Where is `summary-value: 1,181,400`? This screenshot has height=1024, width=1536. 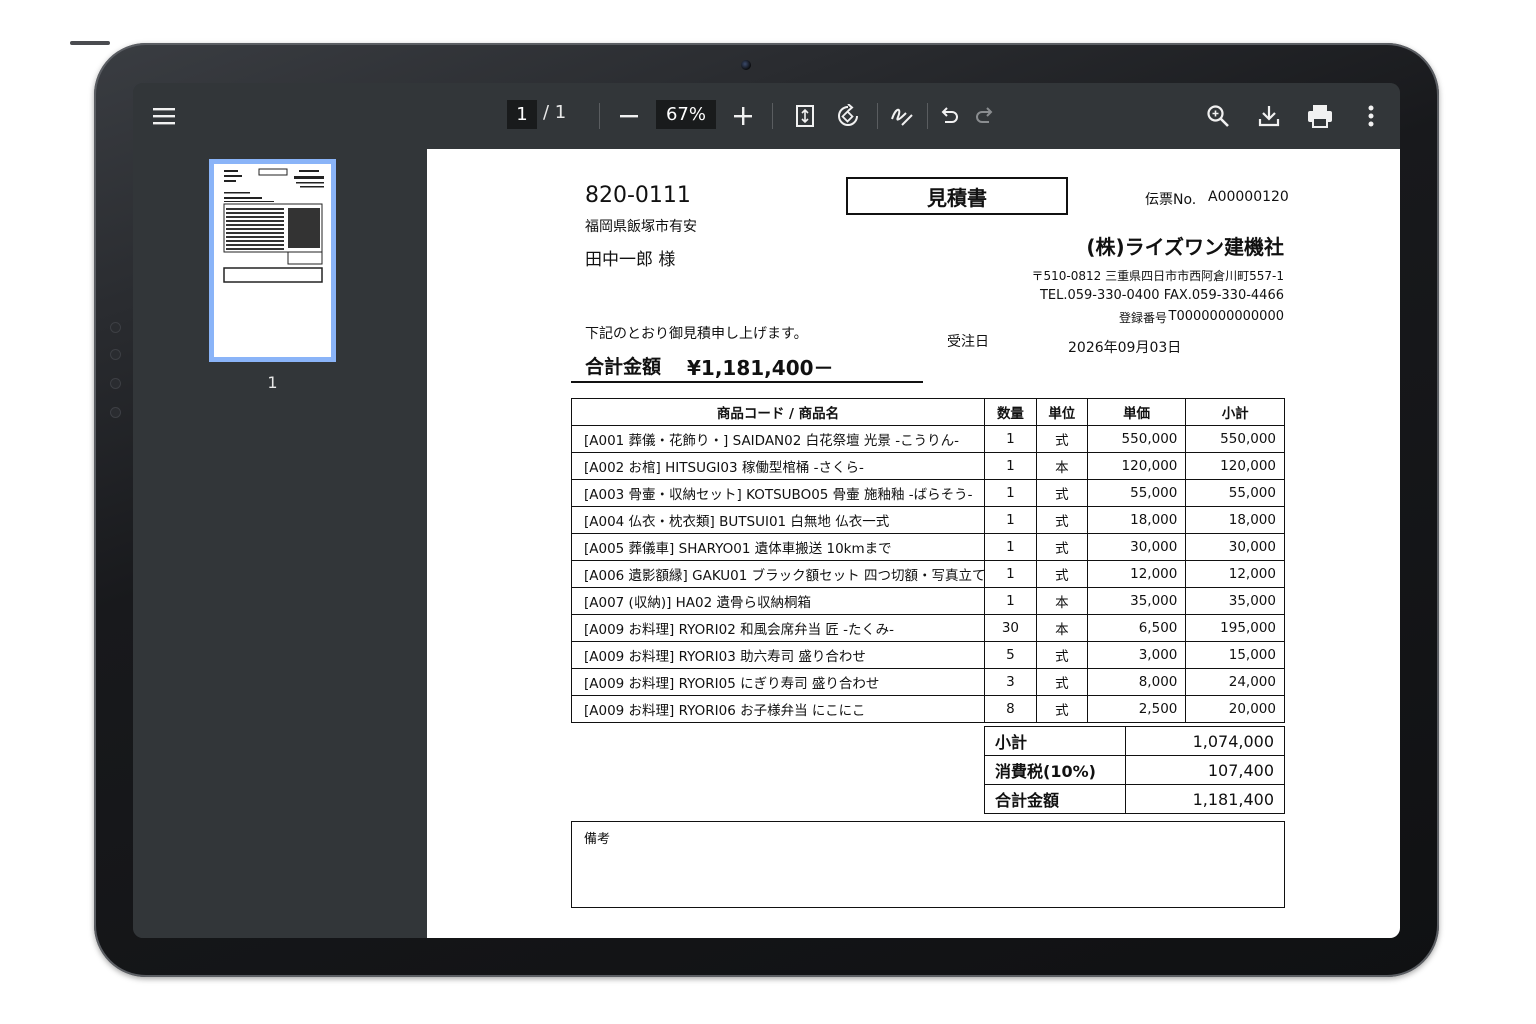 summary-value: 1,181,400 is located at coordinates (1205, 799).